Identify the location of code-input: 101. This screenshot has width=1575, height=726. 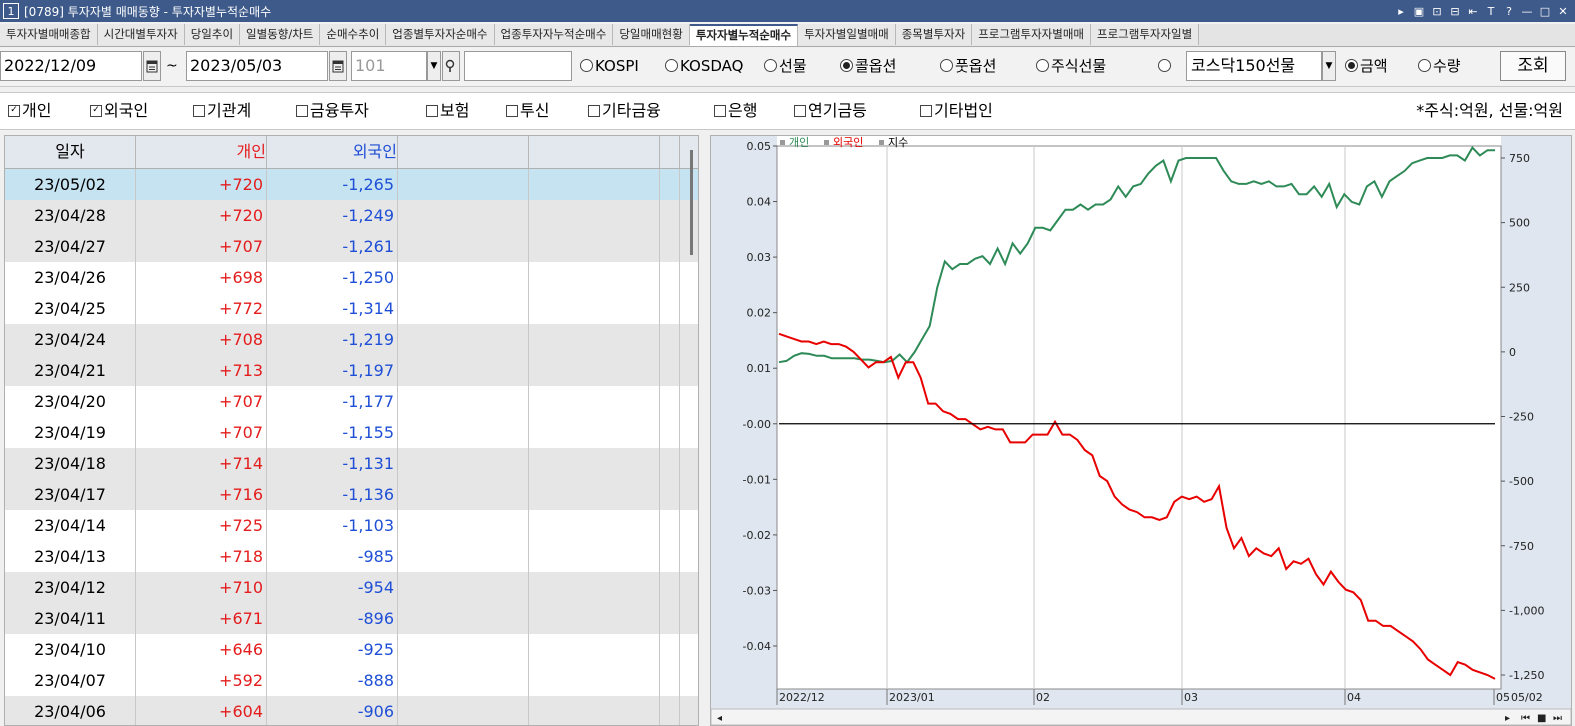
(389, 66).